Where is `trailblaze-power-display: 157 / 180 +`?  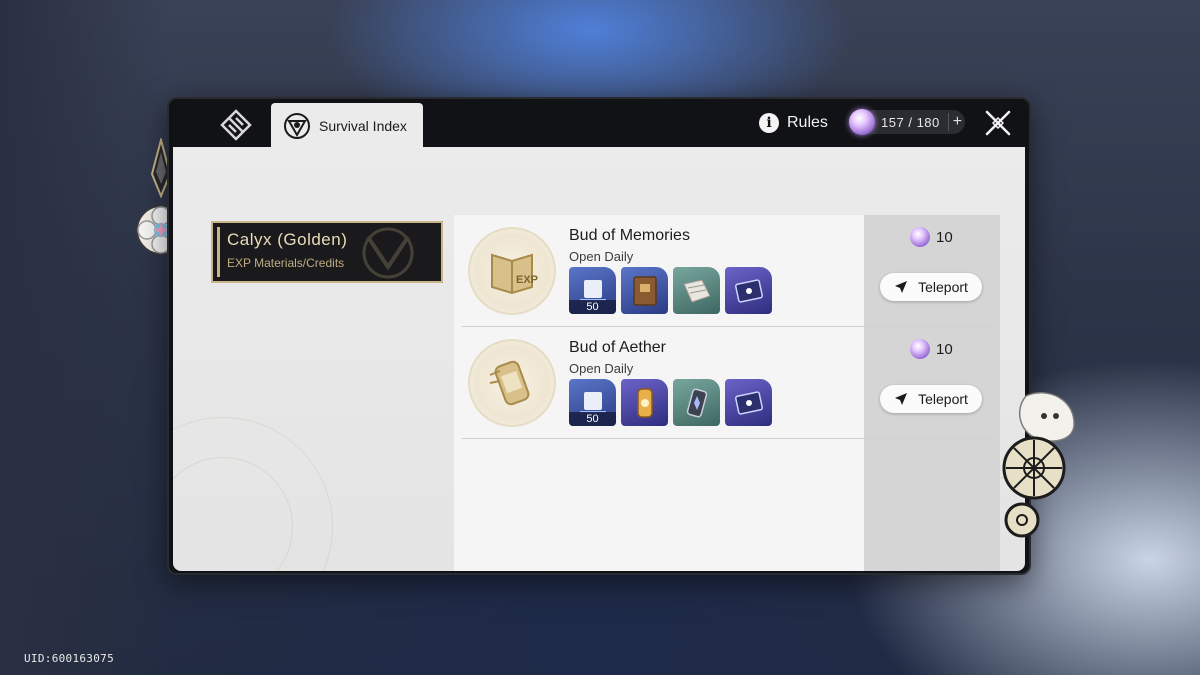
trailblaze-power-display: 157 / 180 + is located at coordinates (907, 122).